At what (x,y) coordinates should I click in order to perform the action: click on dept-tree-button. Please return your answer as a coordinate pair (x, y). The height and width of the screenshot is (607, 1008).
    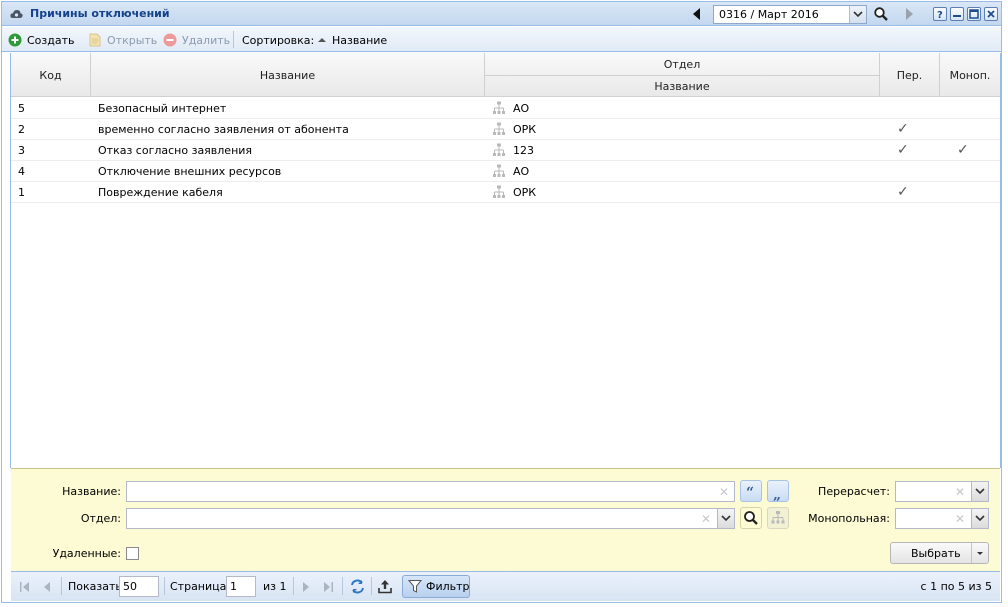
    Looking at the image, I should click on (778, 518).